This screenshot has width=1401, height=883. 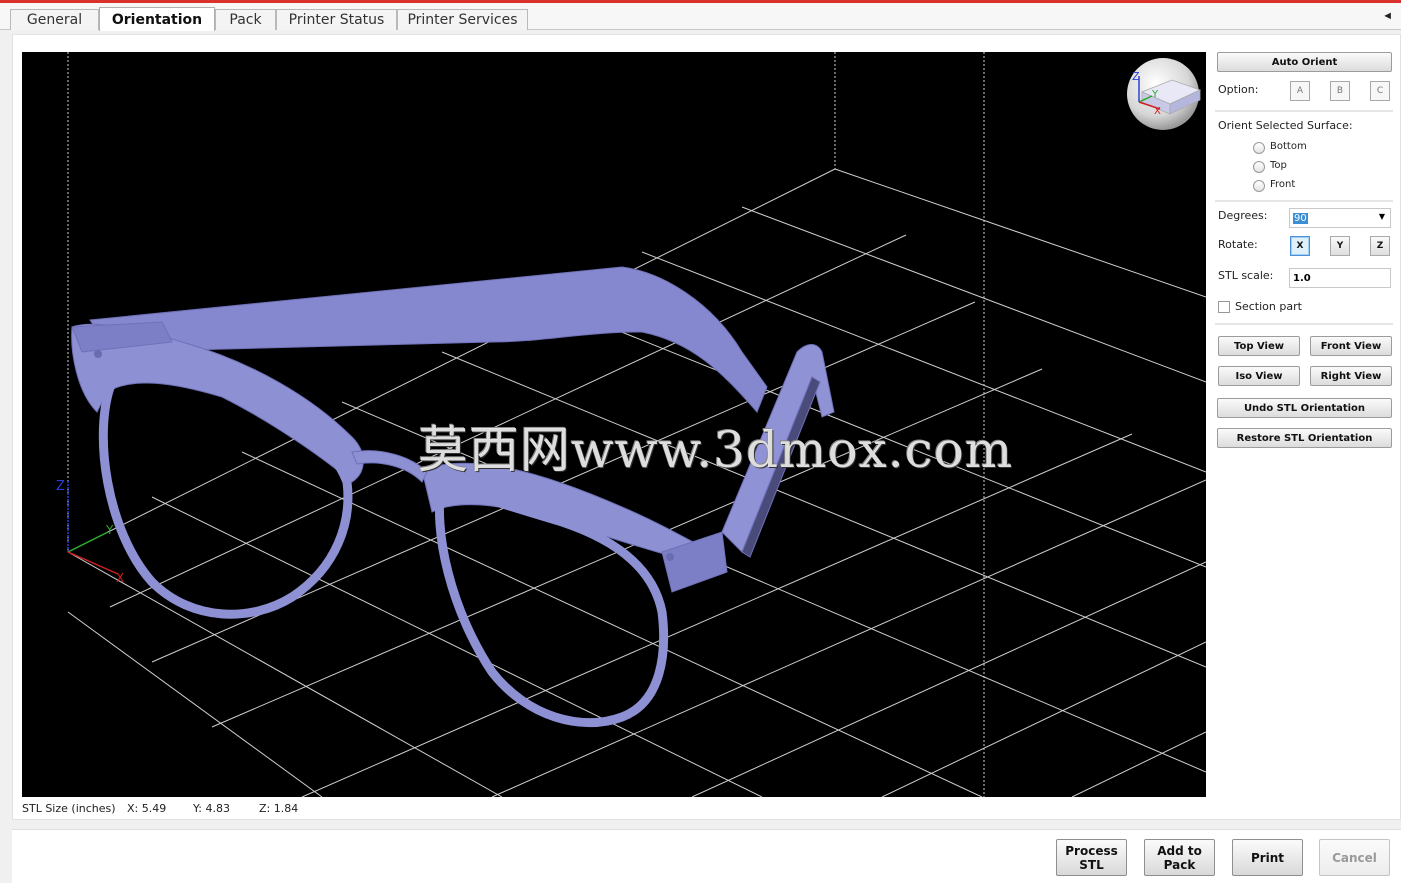 I want to click on process-stl-button: Process STL, so click(x=1091, y=857).